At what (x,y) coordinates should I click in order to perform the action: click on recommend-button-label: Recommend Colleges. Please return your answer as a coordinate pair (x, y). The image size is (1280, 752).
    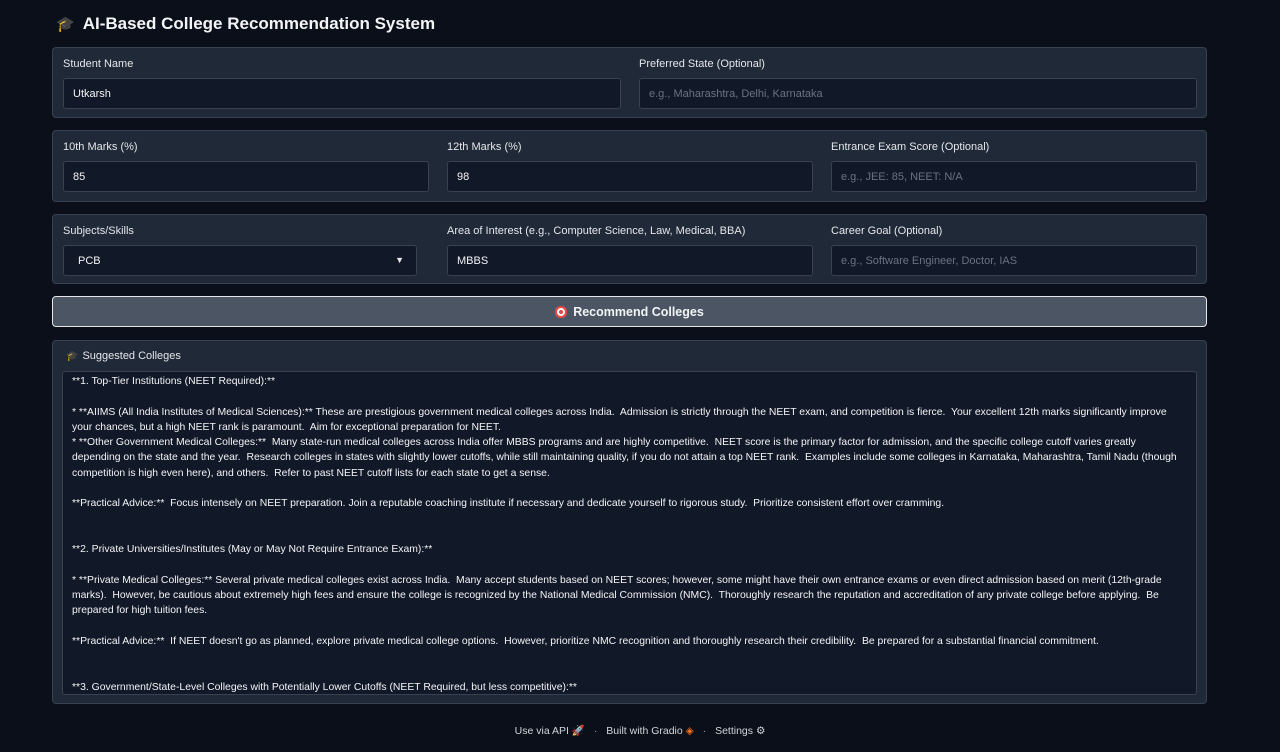
    Looking at the image, I should click on (638, 311).